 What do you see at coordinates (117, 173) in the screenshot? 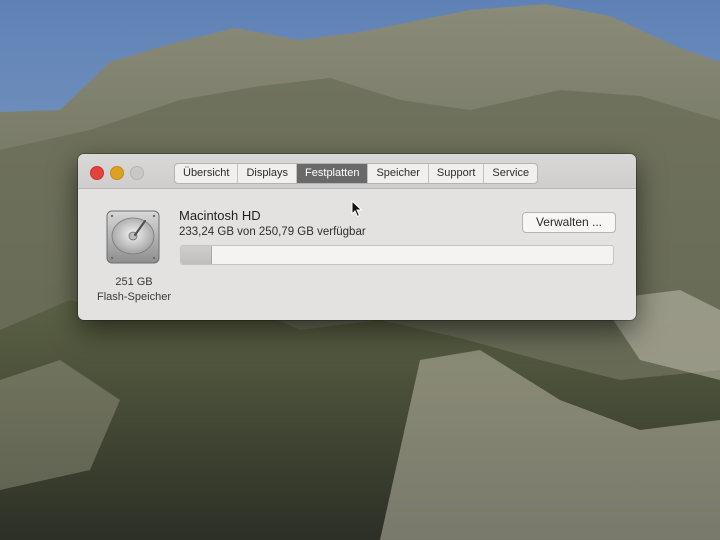
I see `minimize-button` at bounding box center [117, 173].